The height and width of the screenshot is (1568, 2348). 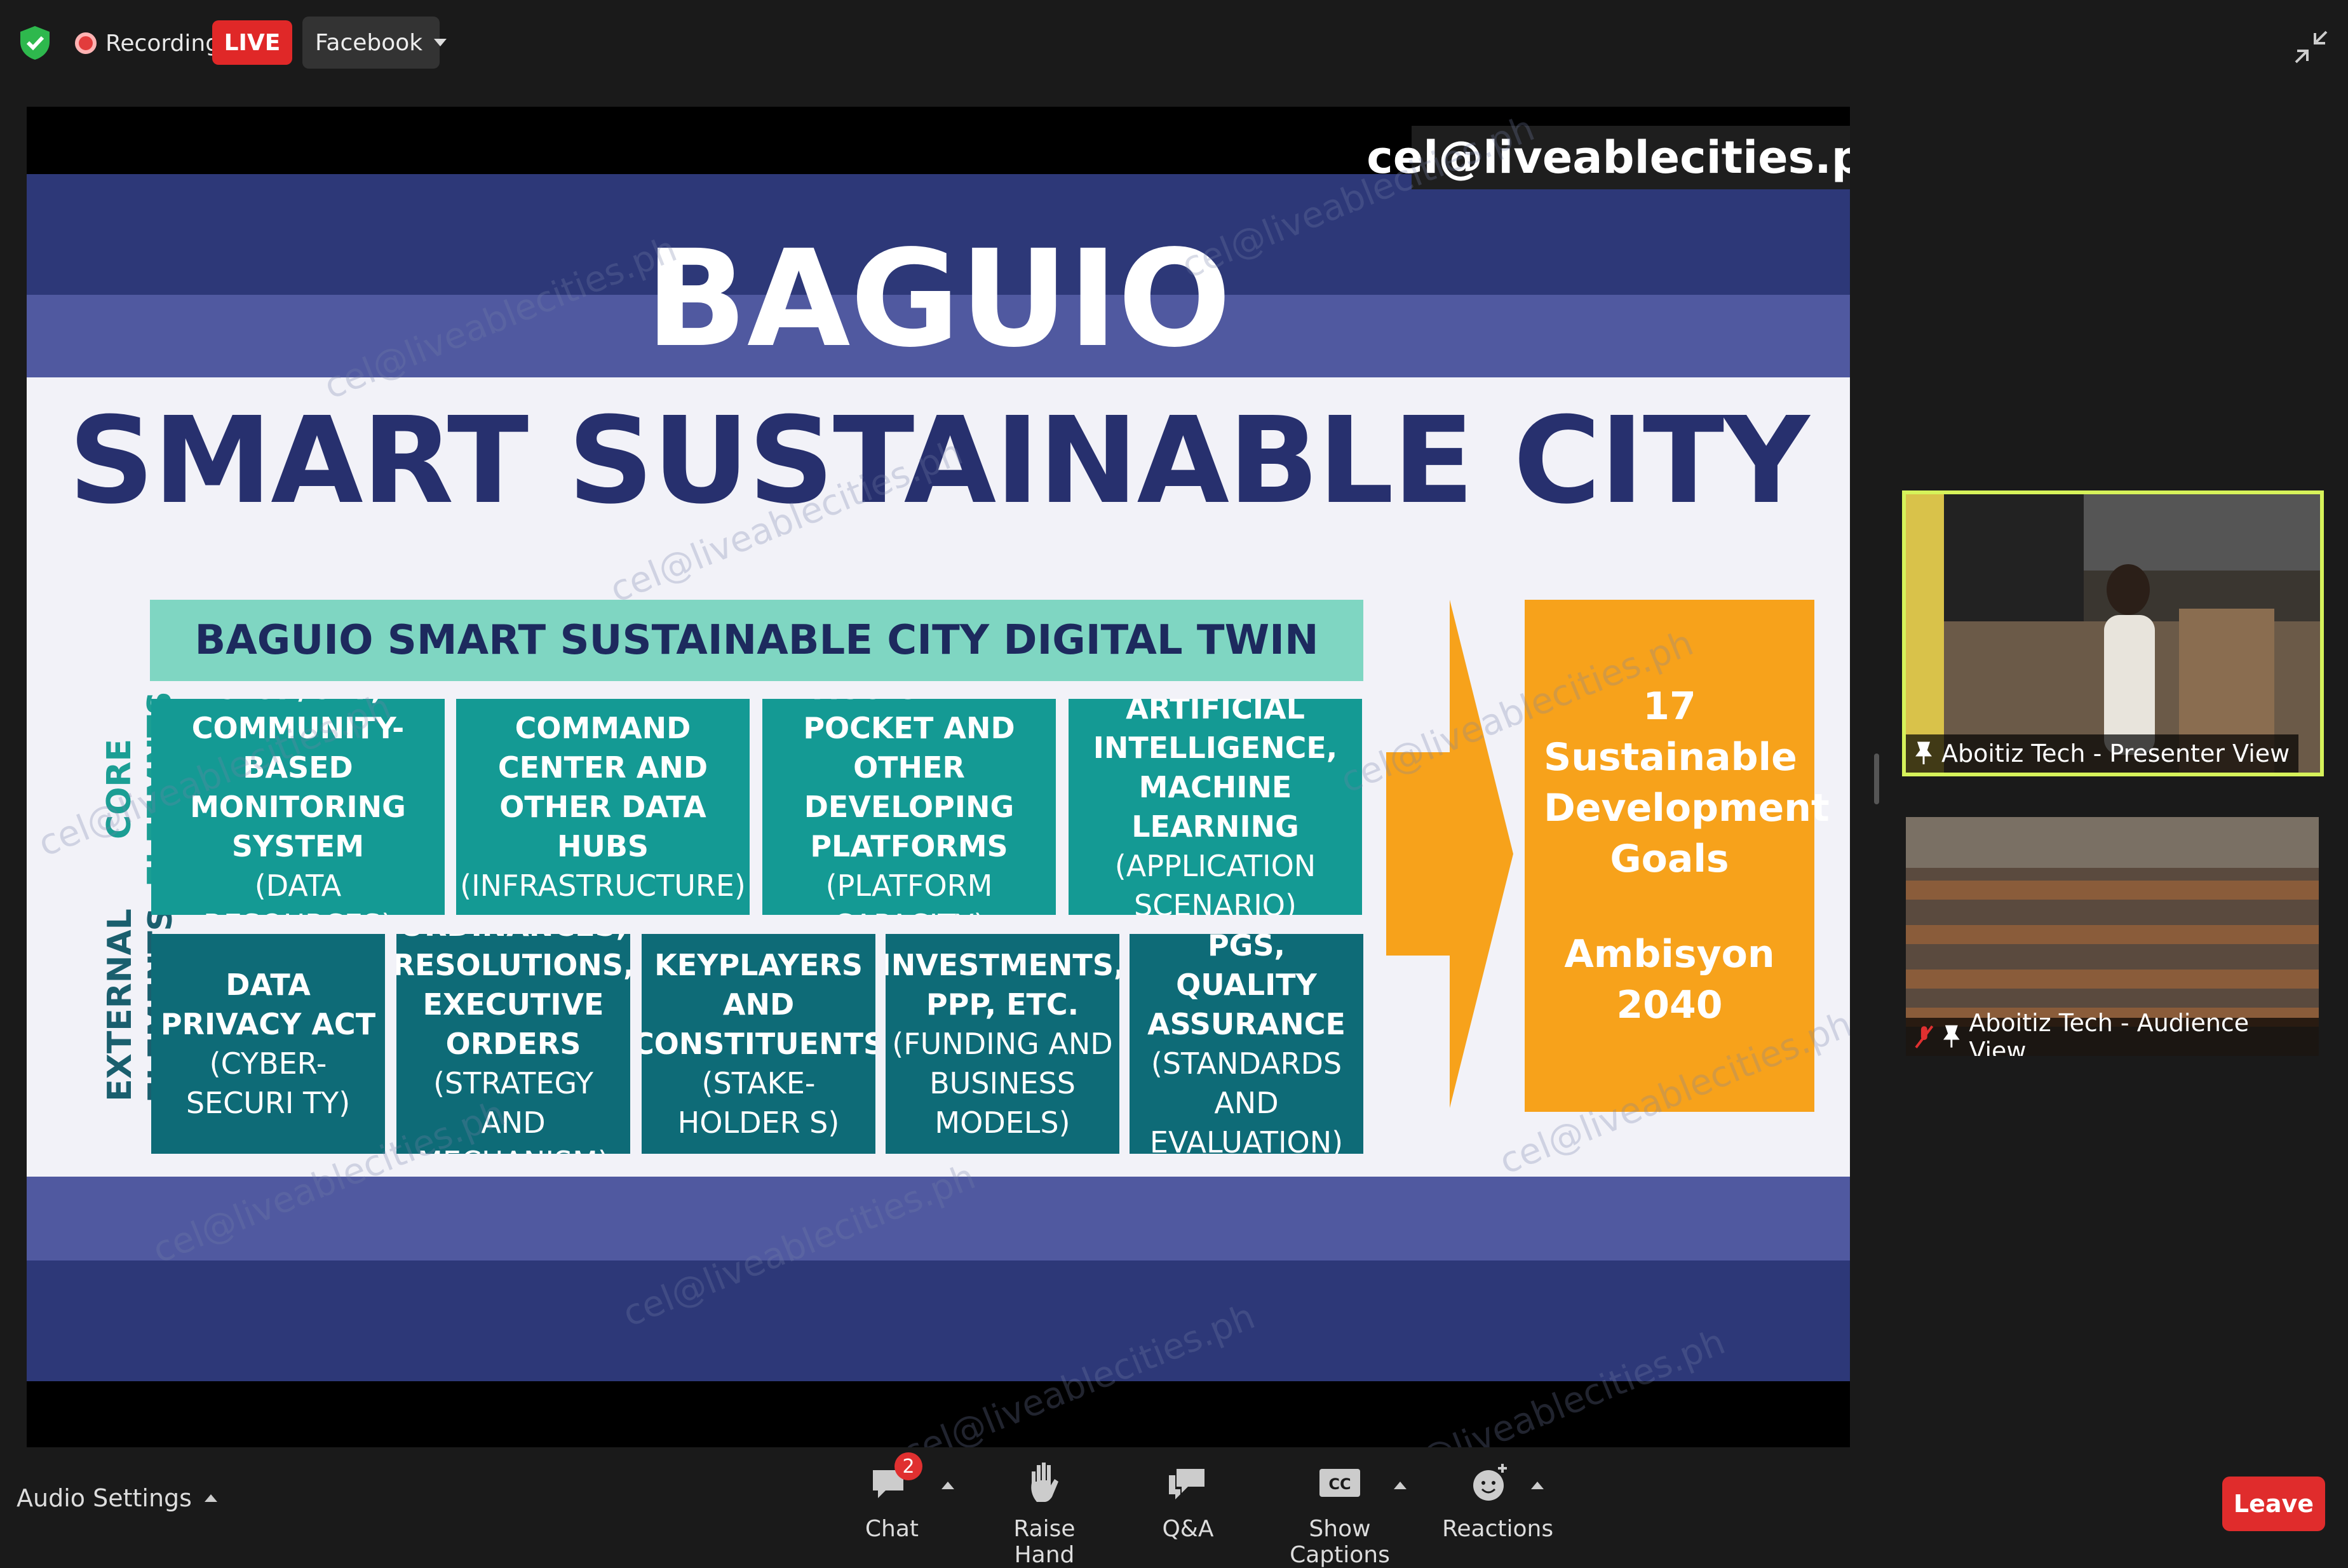 What do you see at coordinates (2112, 936) in the screenshot?
I see `participant-video-audience: Aboitiz Tech - Audience View` at bounding box center [2112, 936].